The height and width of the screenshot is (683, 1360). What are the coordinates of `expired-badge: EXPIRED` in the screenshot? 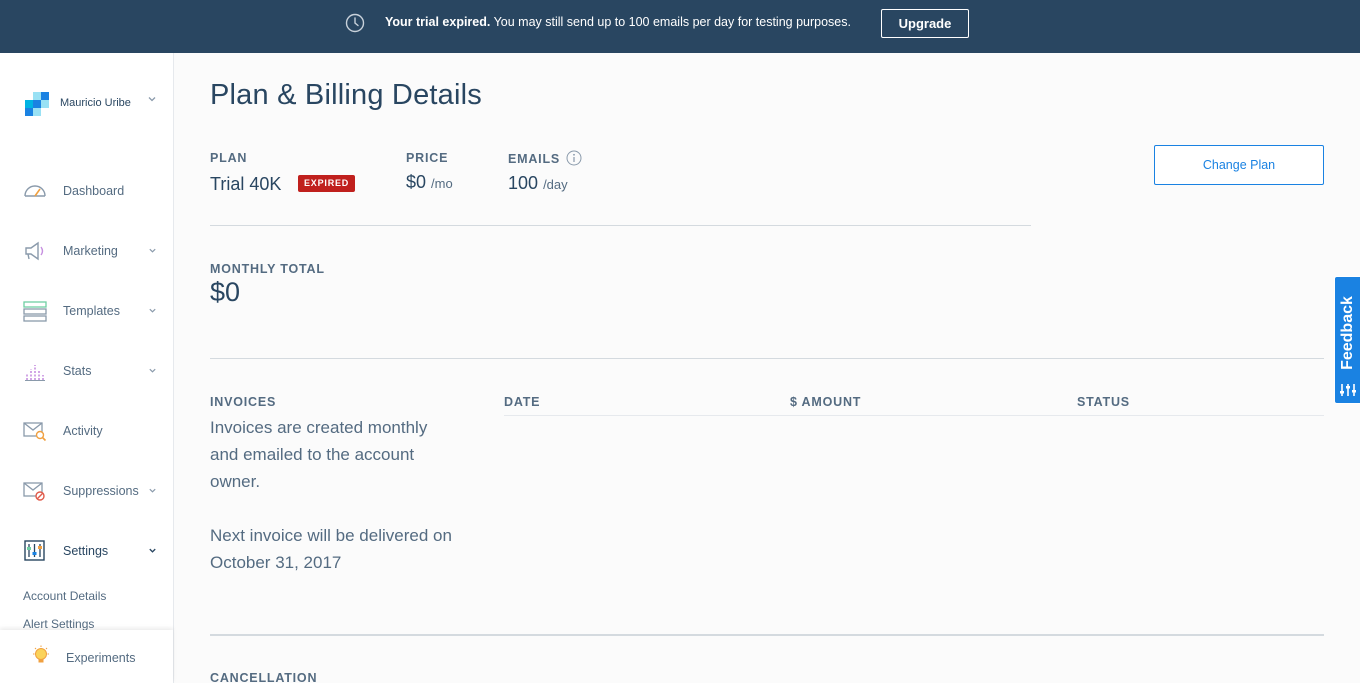 It's located at (327, 183).